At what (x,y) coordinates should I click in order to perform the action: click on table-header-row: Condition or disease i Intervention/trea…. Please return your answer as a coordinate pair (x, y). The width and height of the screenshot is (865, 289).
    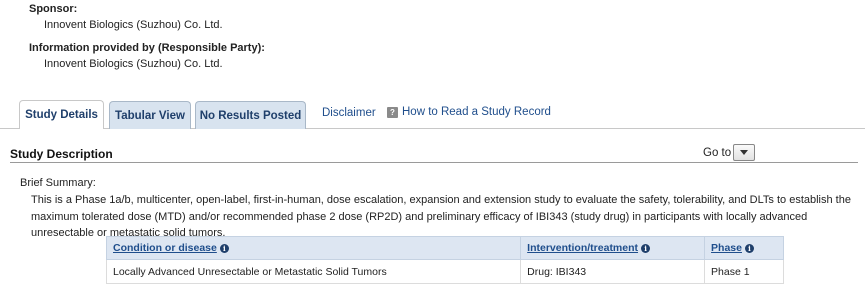
    Looking at the image, I should click on (444, 248).